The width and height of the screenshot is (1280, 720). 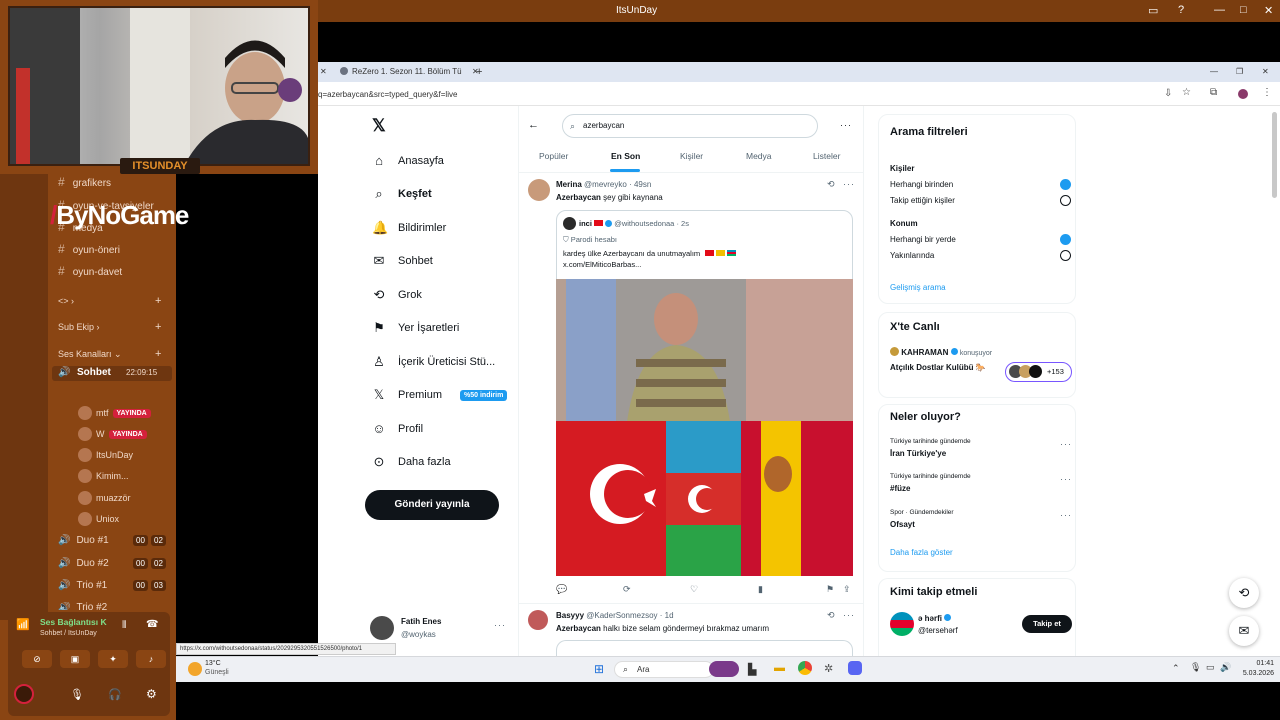 I want to click on show-more-link: Daha fazla göster, so click(x=921, y=552).